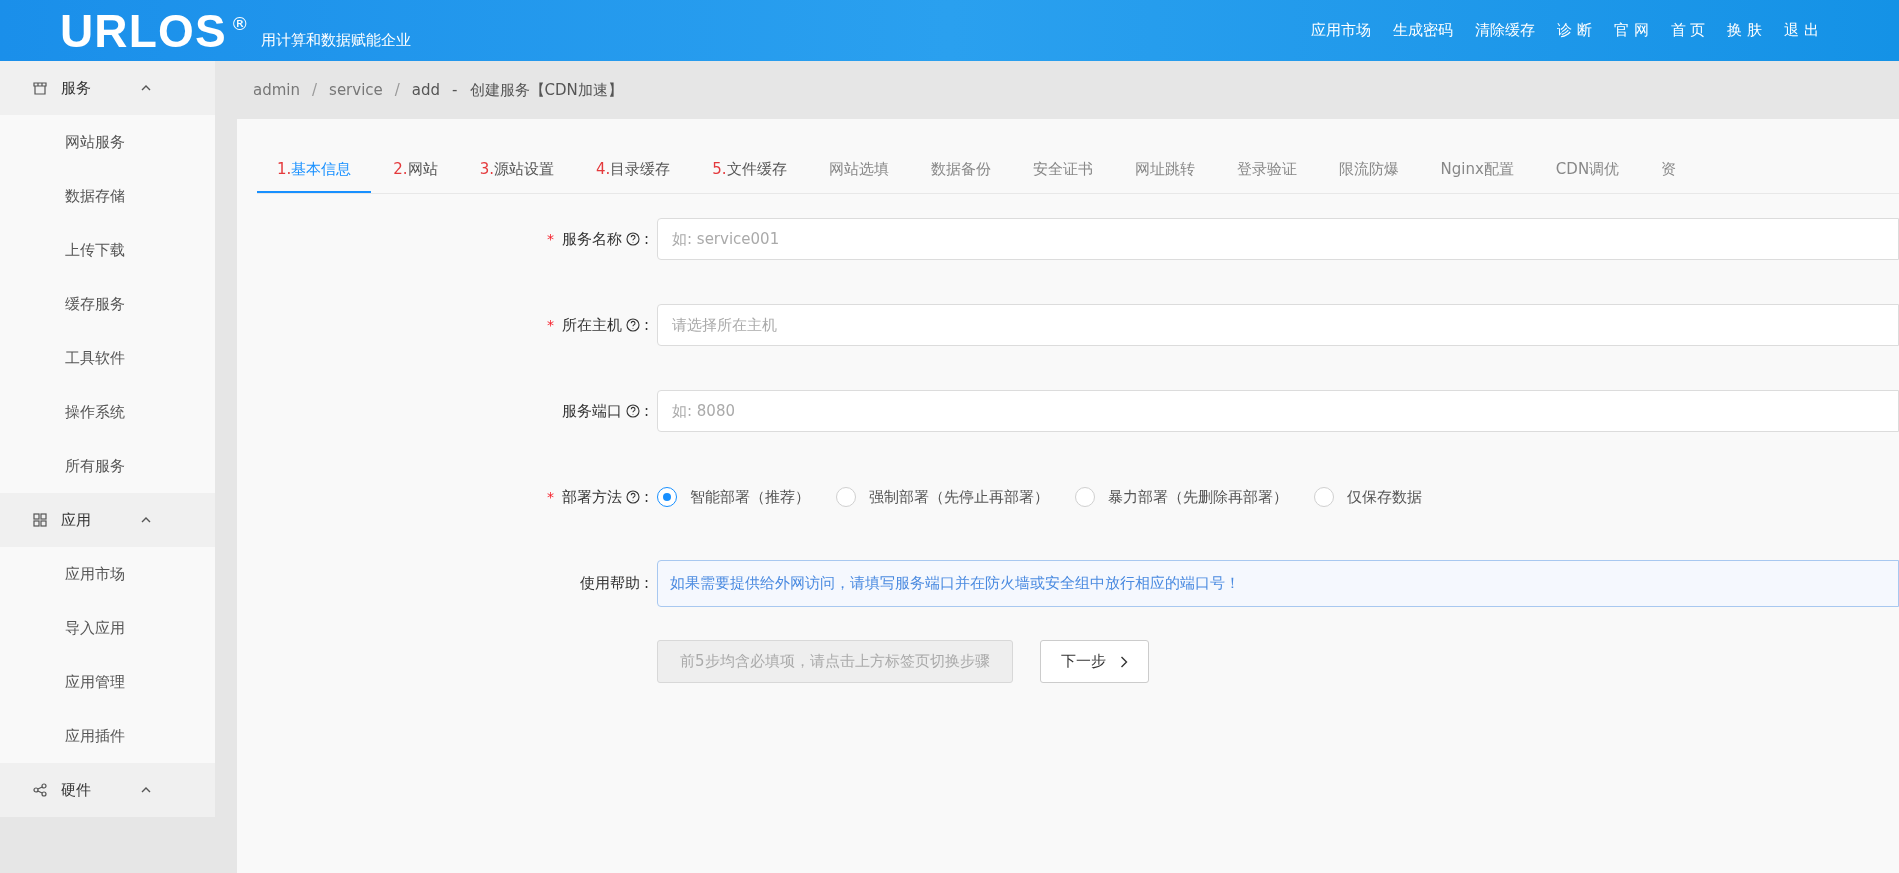 This screenshot has width=1899, height=873. I want to click on slogan: 用计算和数据赋能企业, so click(335, 41).